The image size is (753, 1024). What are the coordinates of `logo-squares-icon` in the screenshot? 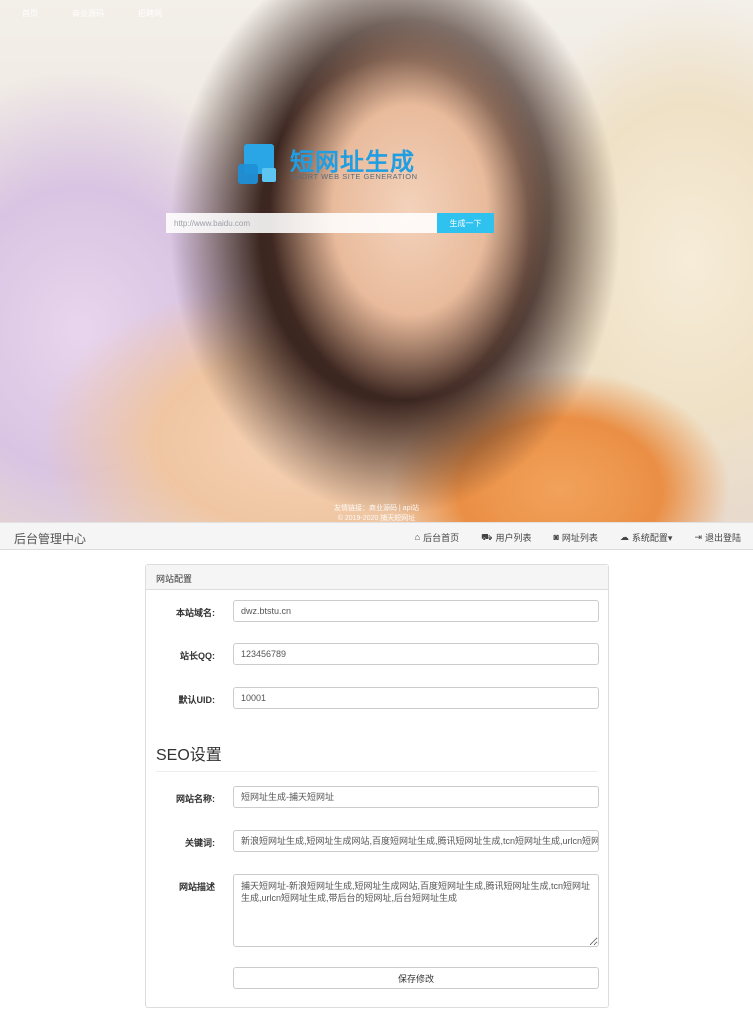 It's located at (262, 168).